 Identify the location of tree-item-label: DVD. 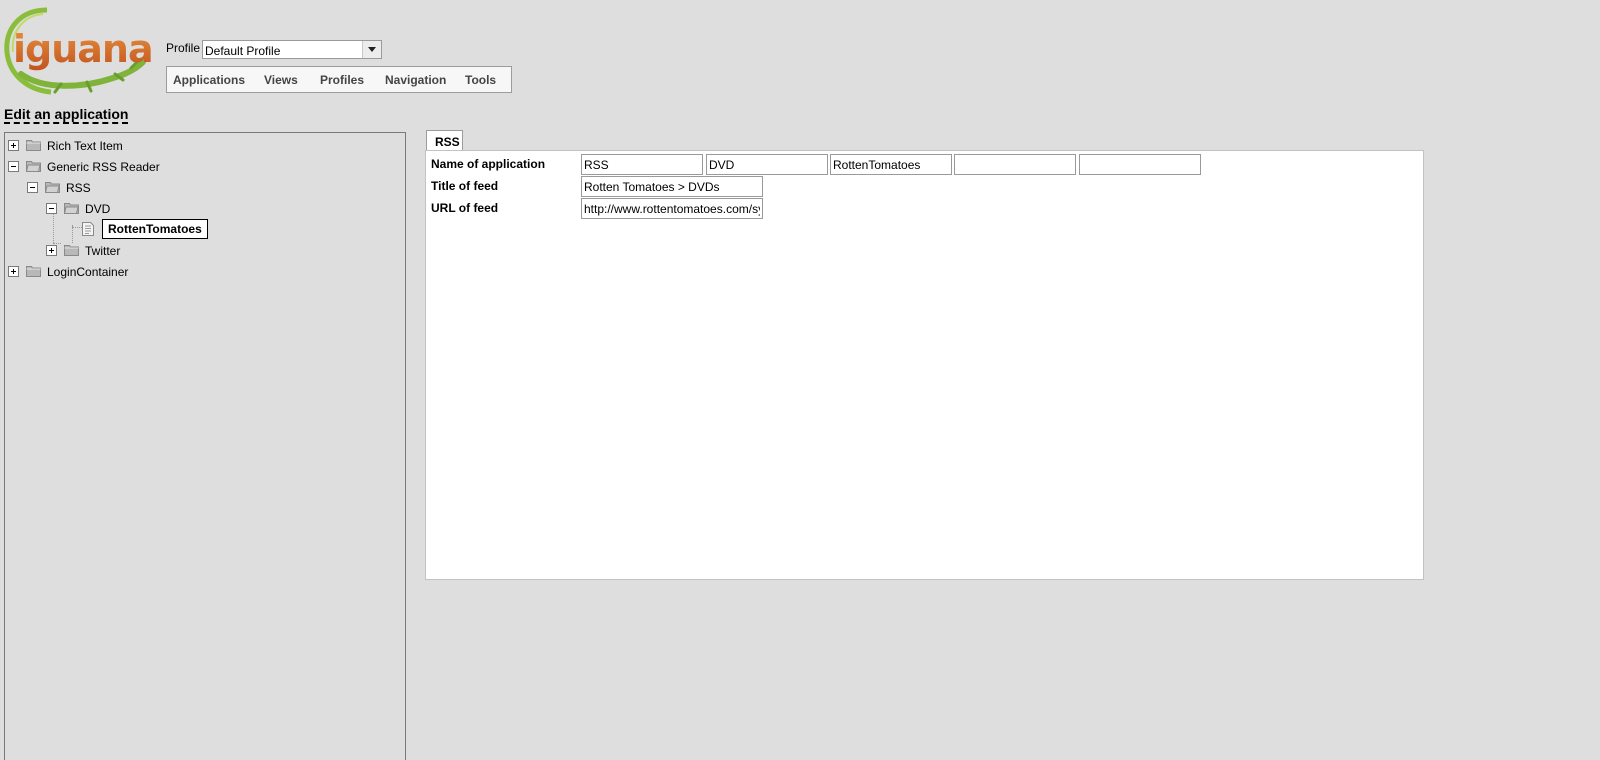
(98, 209).